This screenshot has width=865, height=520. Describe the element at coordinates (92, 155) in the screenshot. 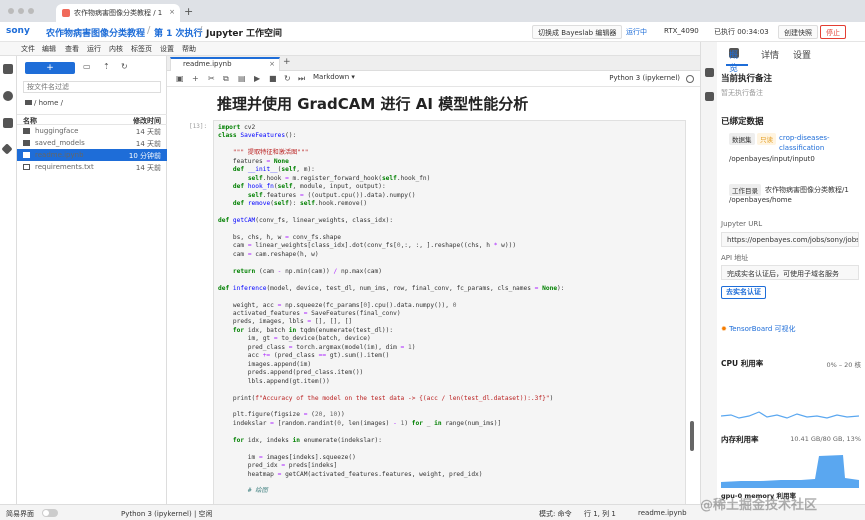

I see `file-row: readme.ipynb 10 分钟前` at that location.